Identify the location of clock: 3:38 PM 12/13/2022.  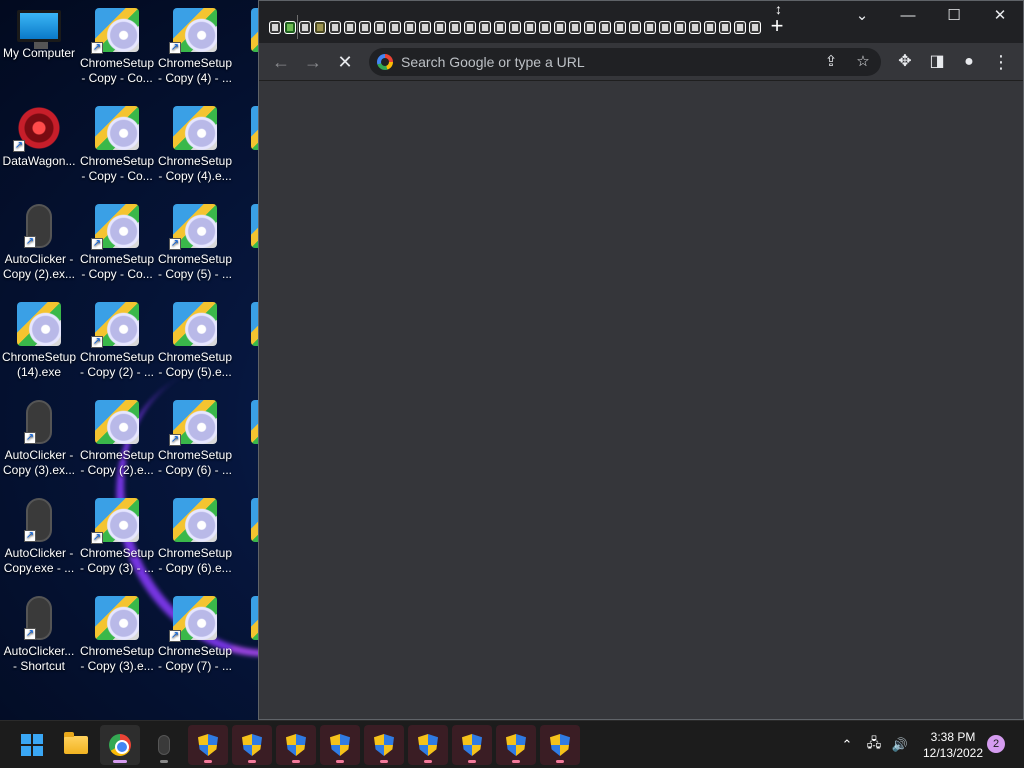
(953, 745).